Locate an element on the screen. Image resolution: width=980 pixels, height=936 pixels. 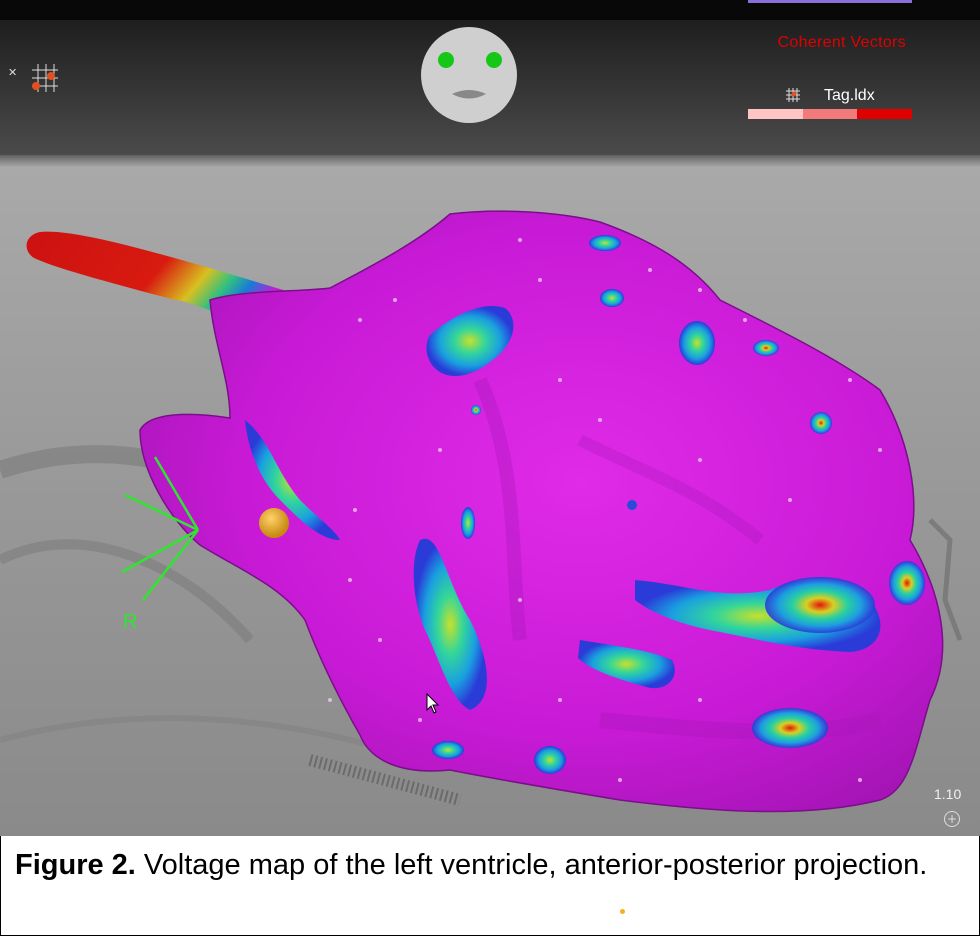
stray-dot is located at coordinates (622, 911).